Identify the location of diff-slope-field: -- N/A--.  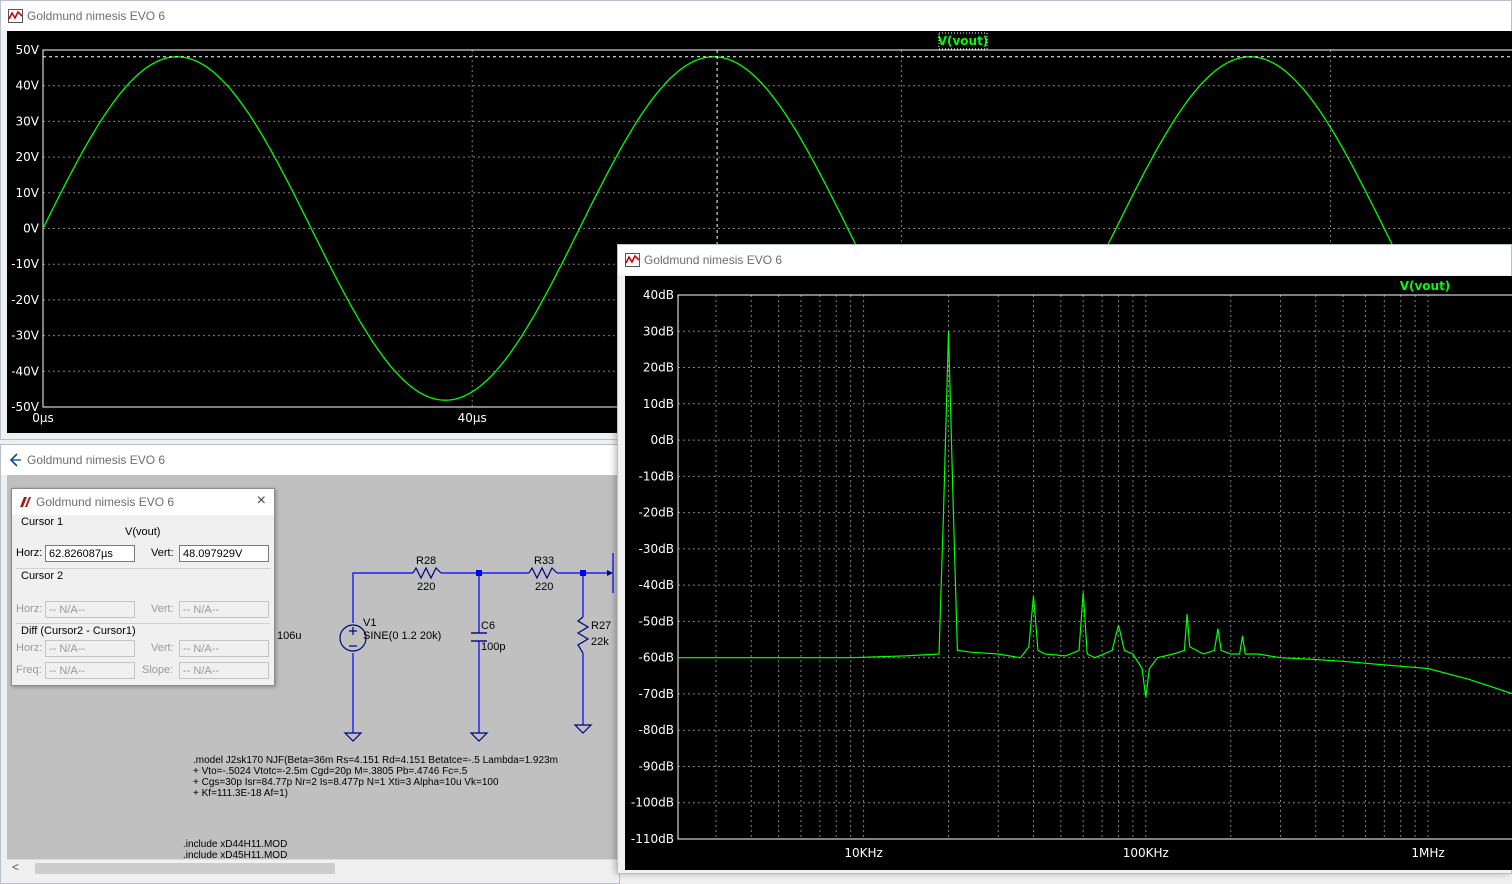
(224, 670).